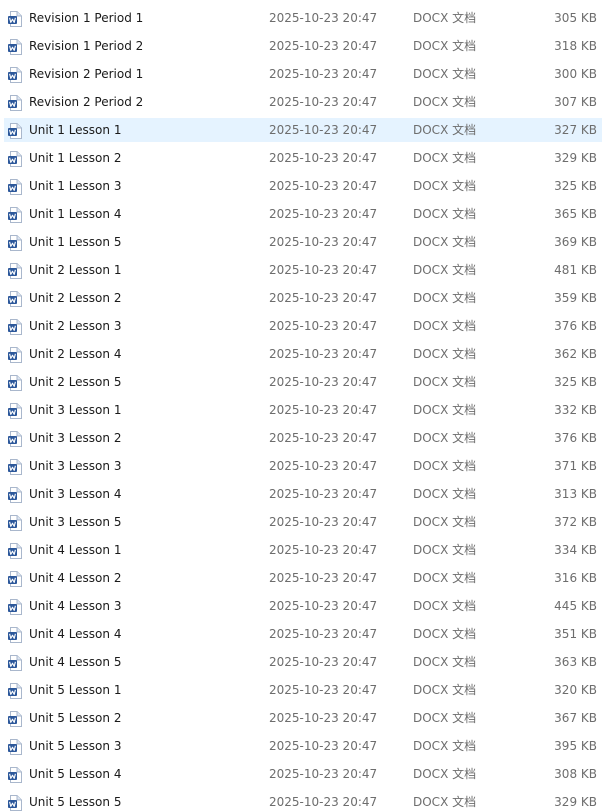  What do you see at coordinates (575, 158) in the screenshot?
I see `file-size: 329 KB` at bounding box center [575, 158].